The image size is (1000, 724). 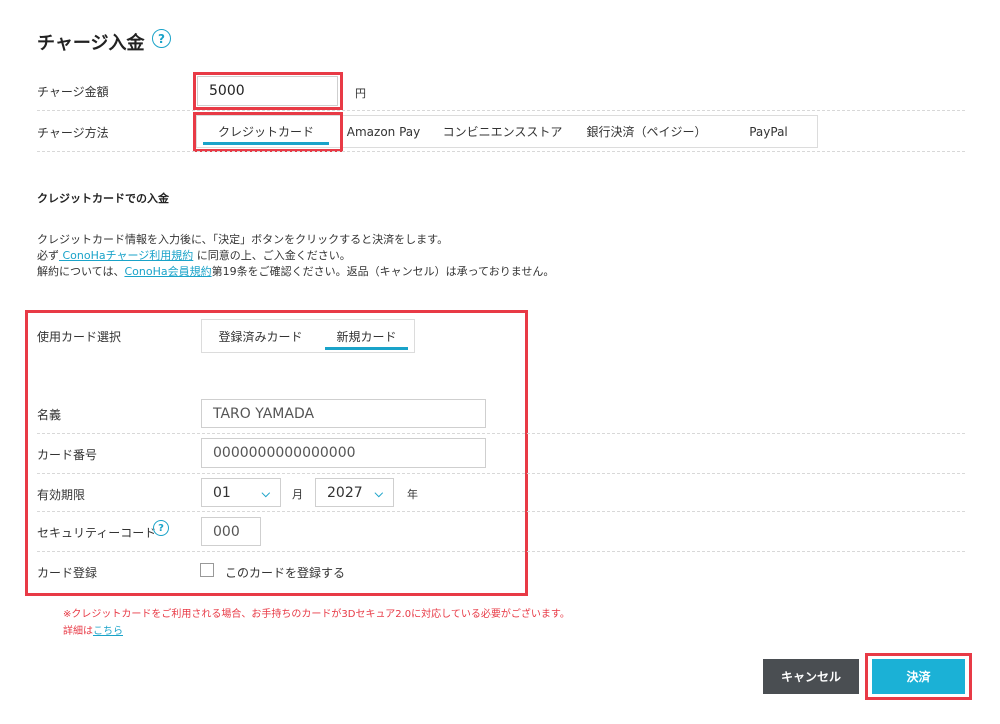 I want to click on notice-details: 詳細はこちら, so click(x=93, y=629).